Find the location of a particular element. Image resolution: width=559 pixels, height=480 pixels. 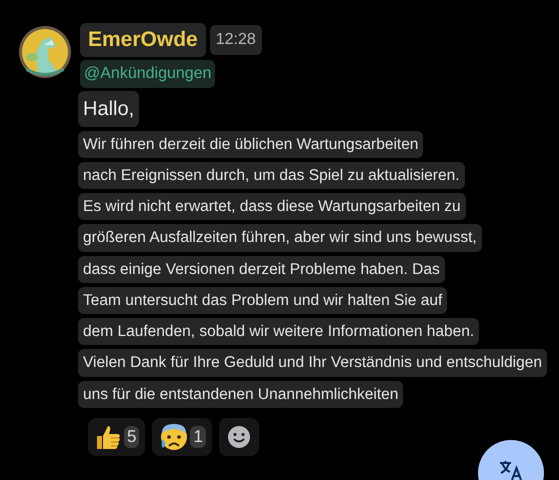

translate-icon is located at coordinates (511, 470).